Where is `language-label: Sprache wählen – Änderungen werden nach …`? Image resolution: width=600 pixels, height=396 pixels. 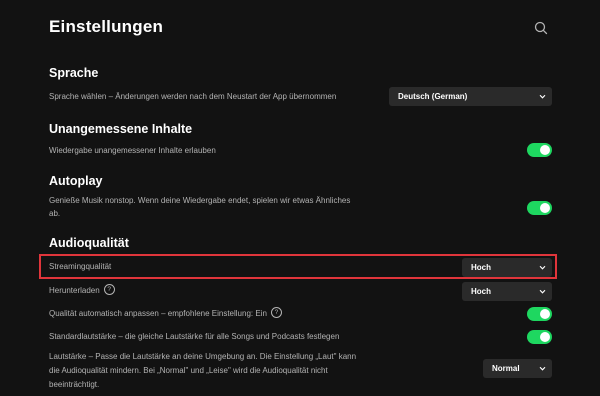 language-label: Sprache wählen – Änderungen werden nach … is located at coordinates (193, 96).